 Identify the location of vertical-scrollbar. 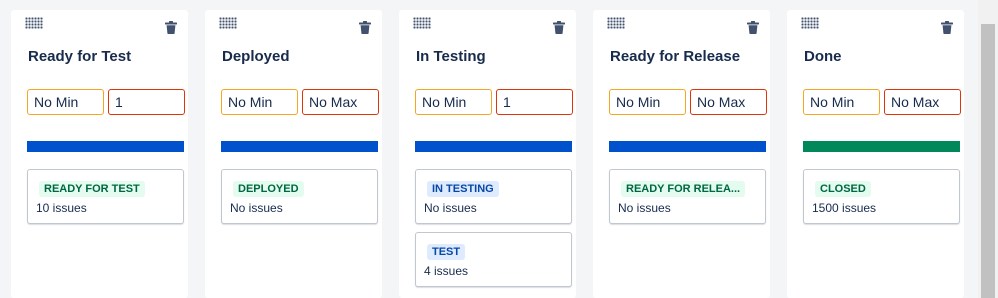
(988, 149).